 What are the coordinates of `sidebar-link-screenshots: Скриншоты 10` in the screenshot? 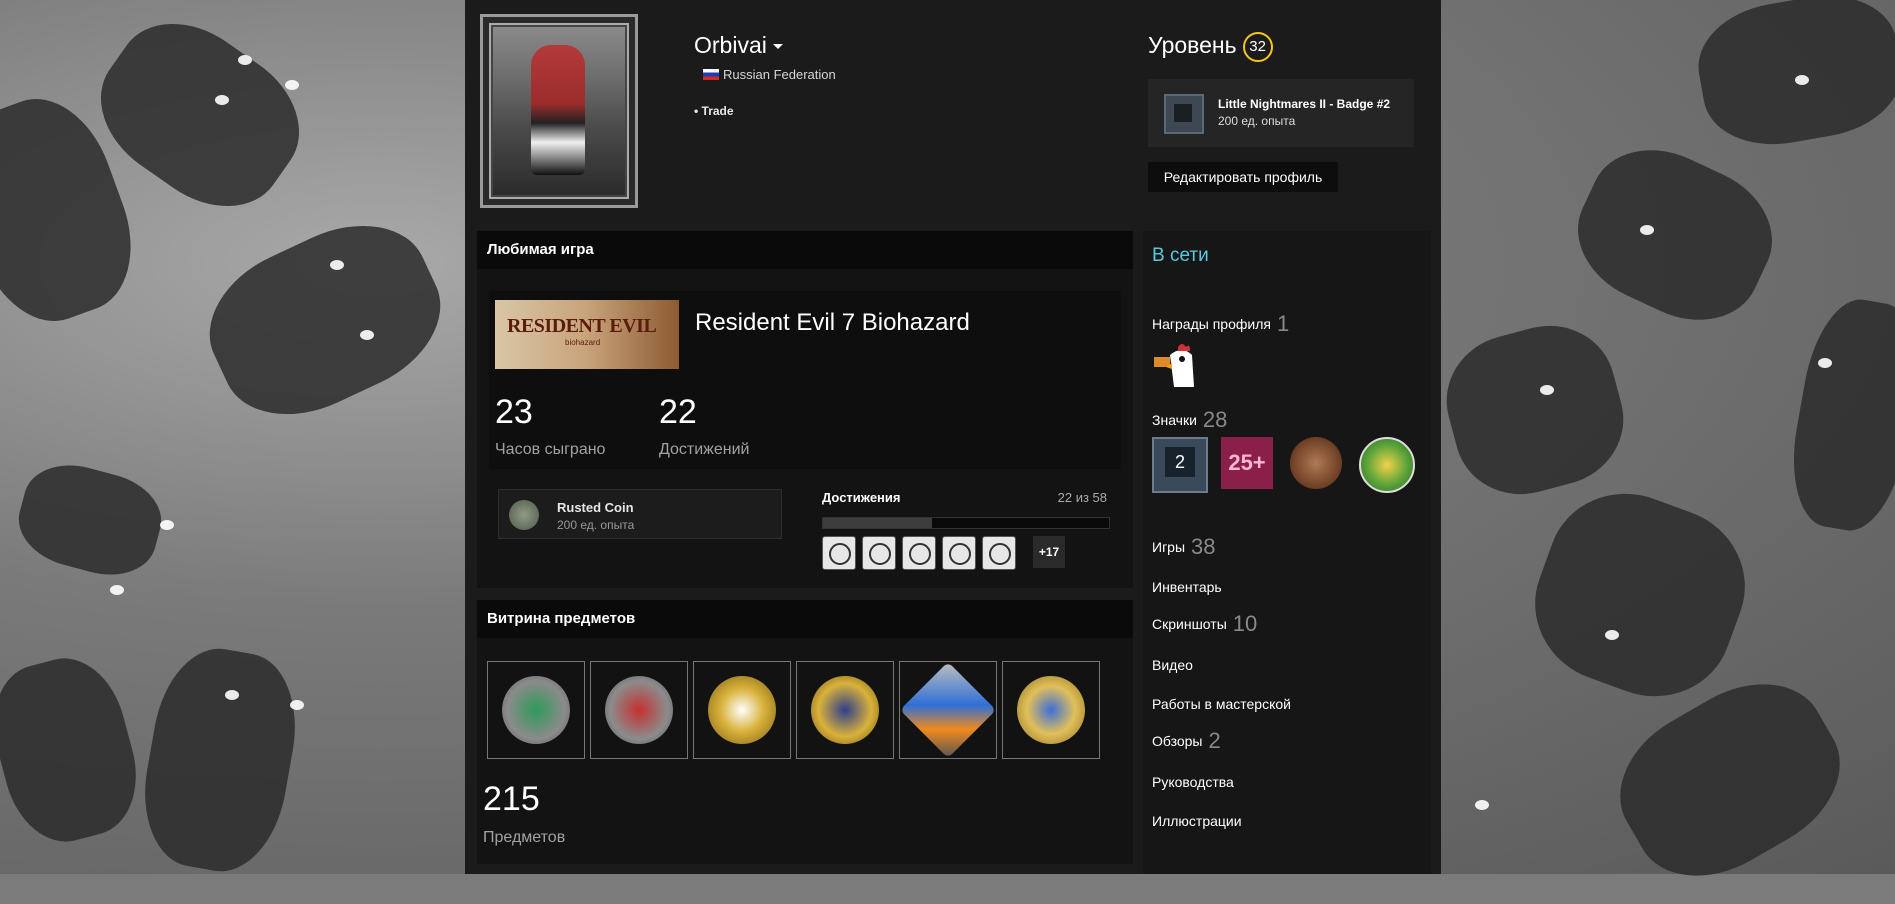 It's located at (1204, 624).